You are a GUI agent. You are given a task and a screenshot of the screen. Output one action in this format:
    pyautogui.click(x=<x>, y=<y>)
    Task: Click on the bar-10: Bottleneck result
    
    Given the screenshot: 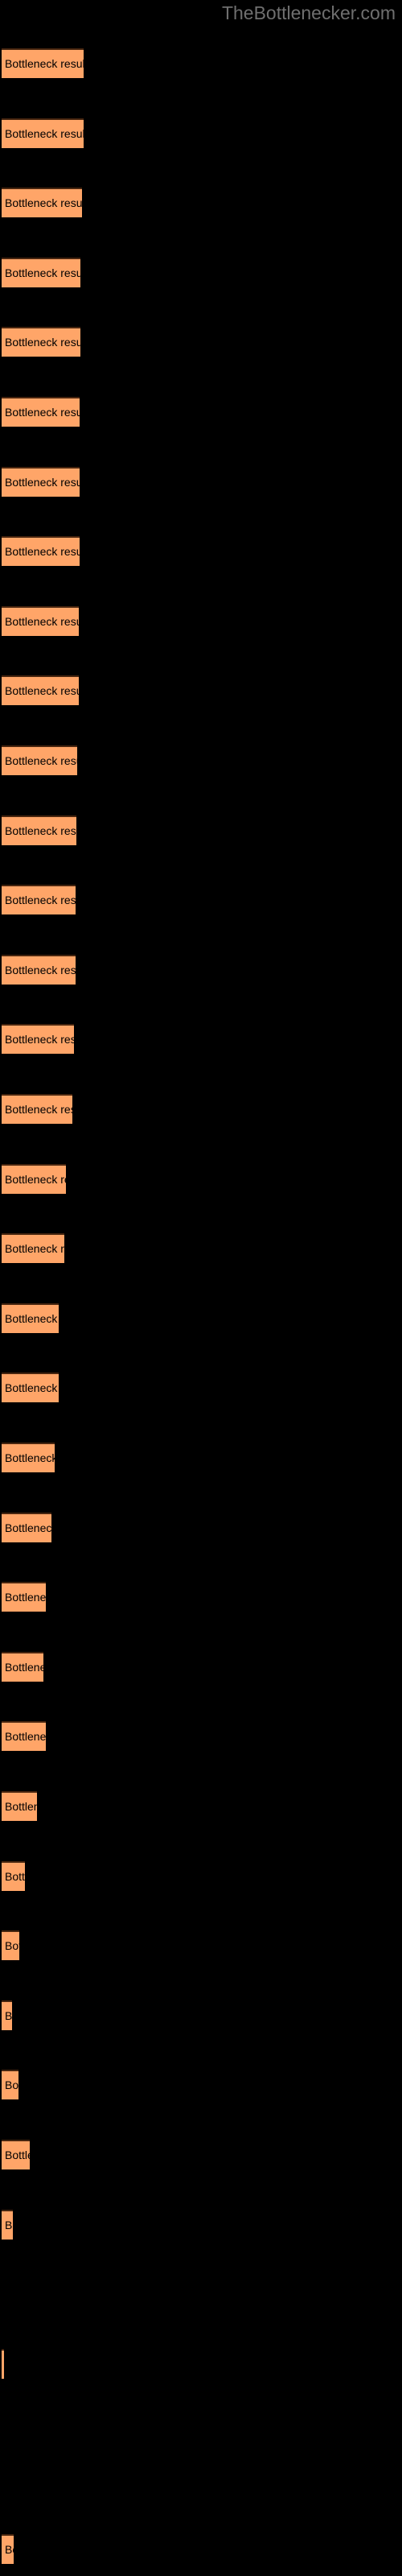 What is the action you would take?
    pyautogui.click(x=40, y=690)
    